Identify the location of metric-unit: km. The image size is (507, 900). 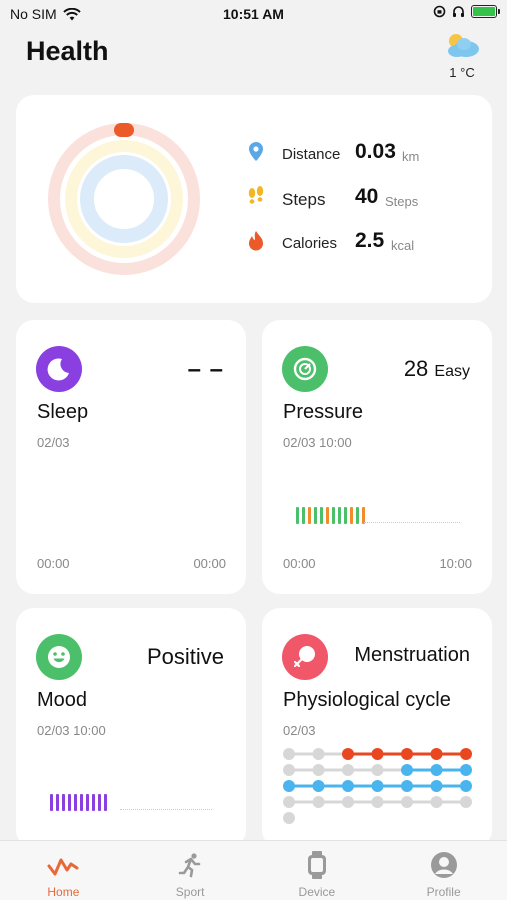
(411, 156).